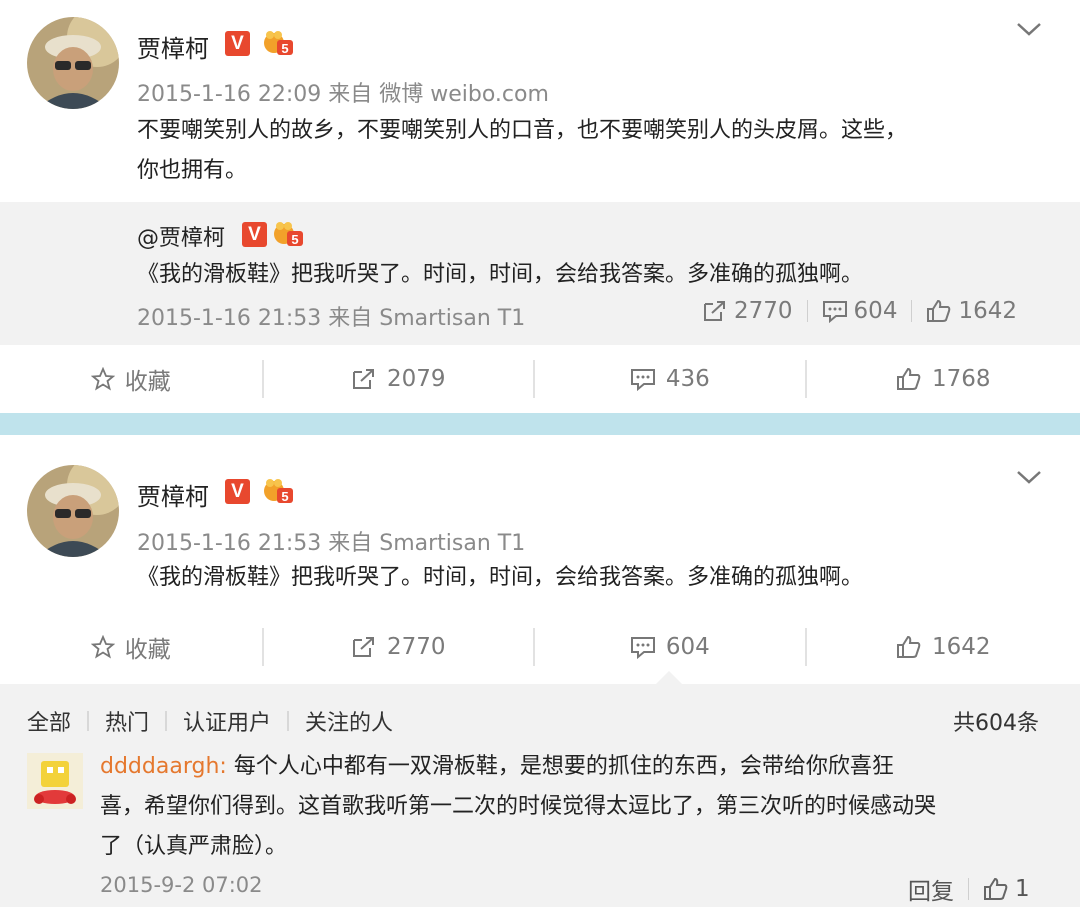  Describe the element at coordinates (961, 647) in the screenshot. I see `like-count: 1642` at that location.